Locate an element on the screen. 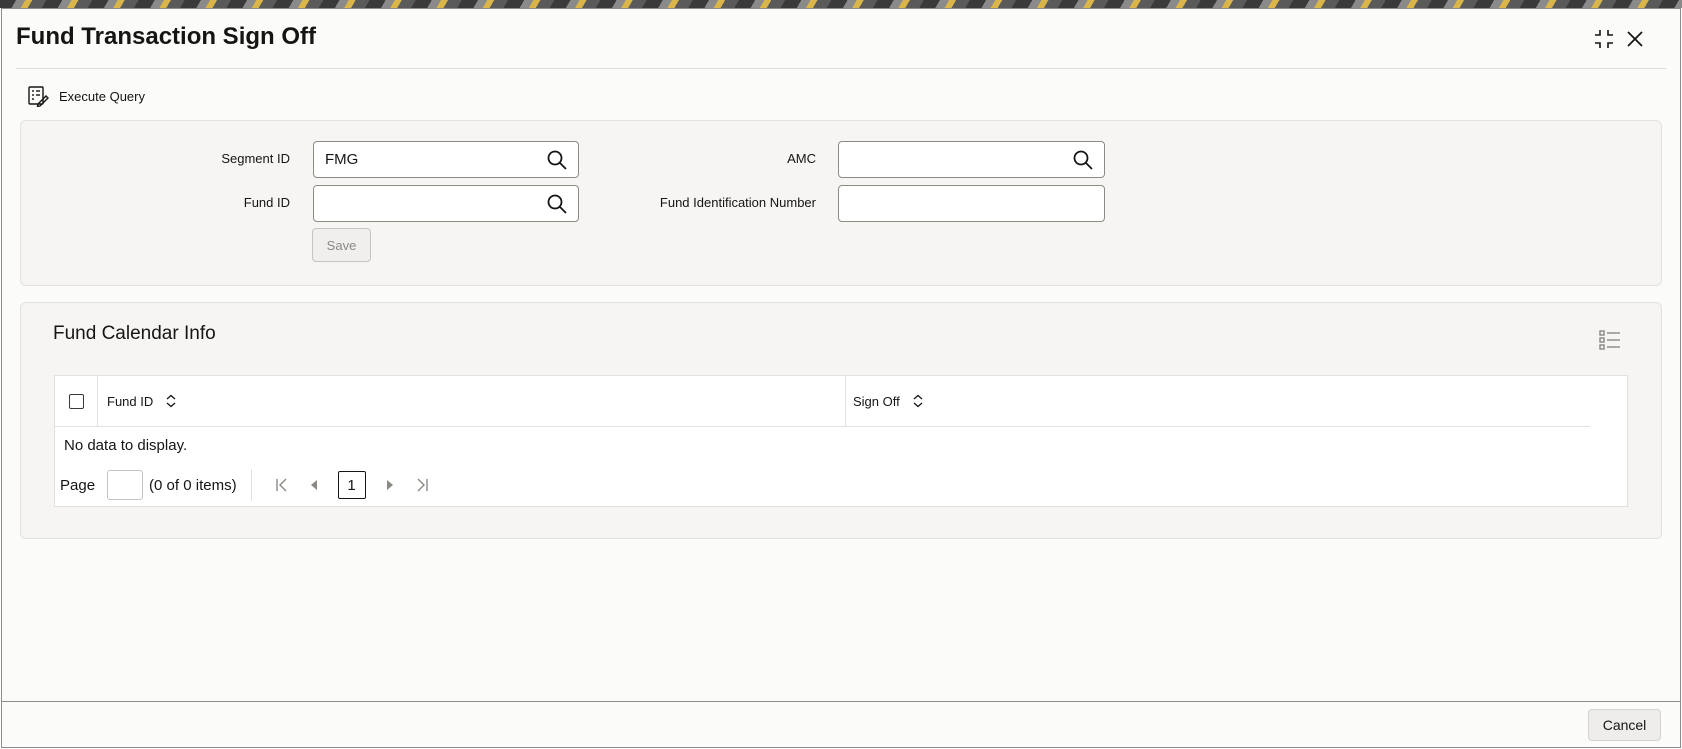  column-header-sign-off: Sign Off is located at coordinates (888, 401).